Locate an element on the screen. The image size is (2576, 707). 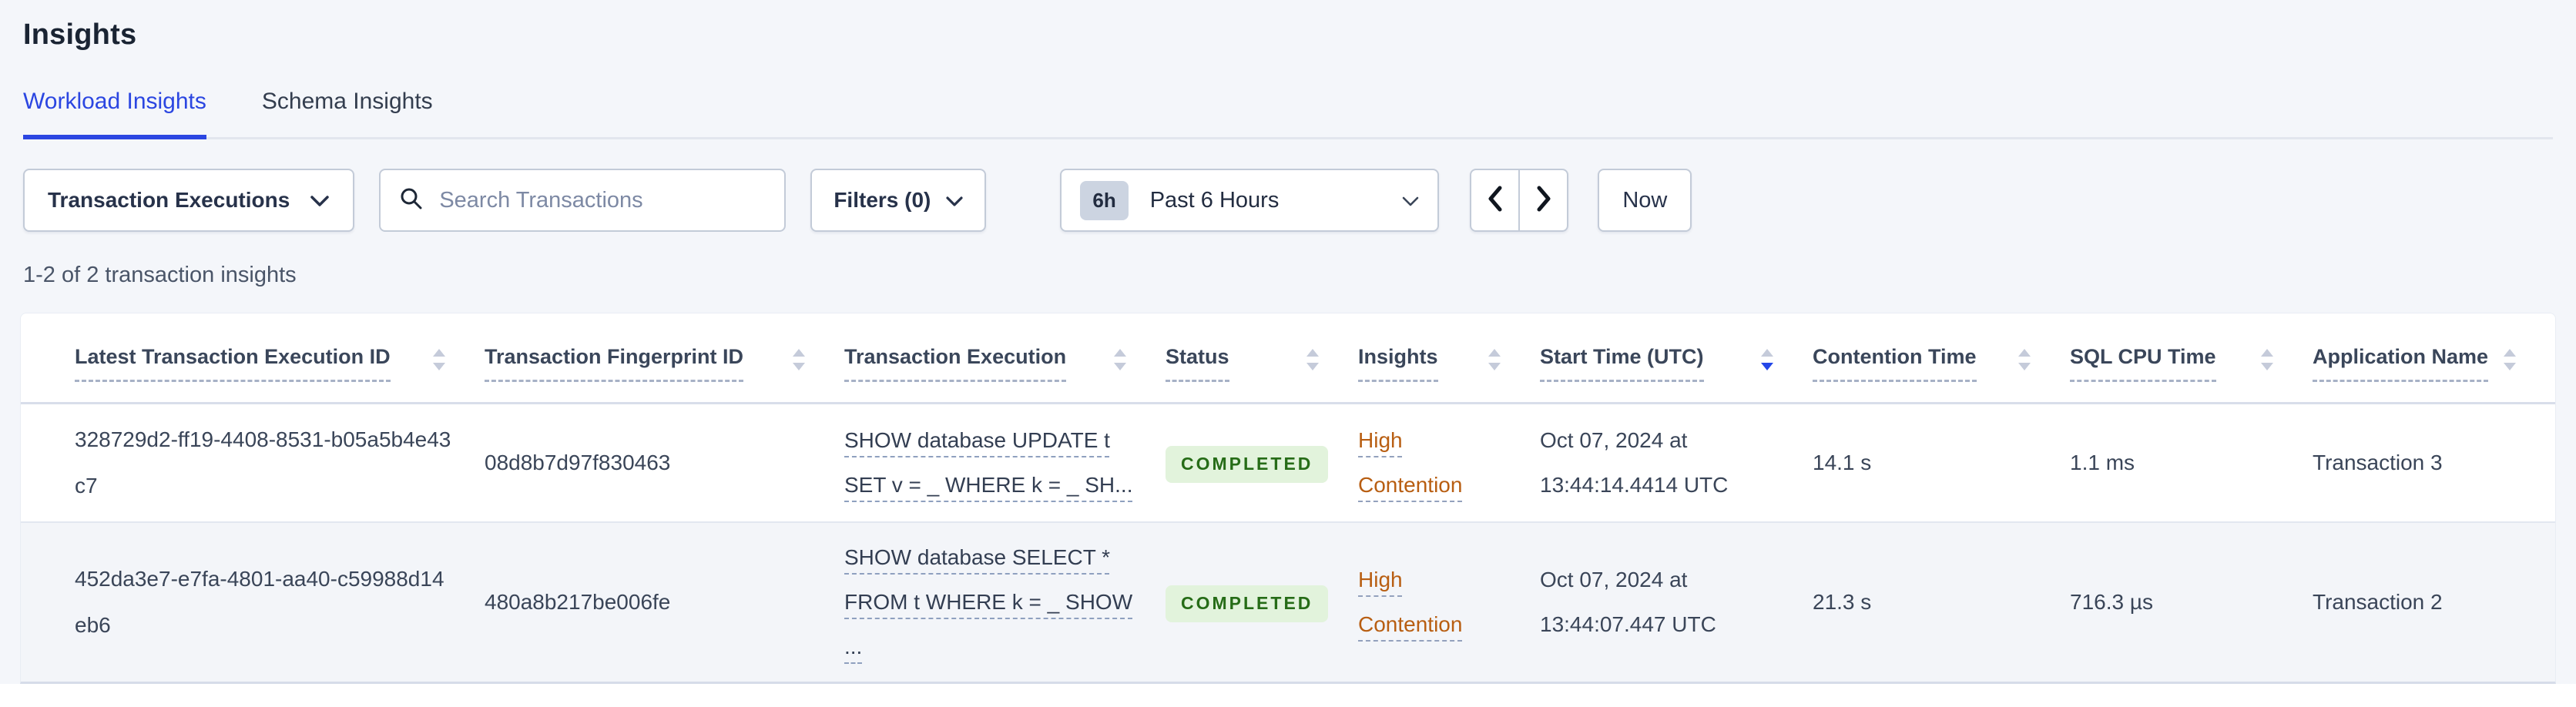
contention-time-cell: 14.1 s is located at coordinates (1842, 463).